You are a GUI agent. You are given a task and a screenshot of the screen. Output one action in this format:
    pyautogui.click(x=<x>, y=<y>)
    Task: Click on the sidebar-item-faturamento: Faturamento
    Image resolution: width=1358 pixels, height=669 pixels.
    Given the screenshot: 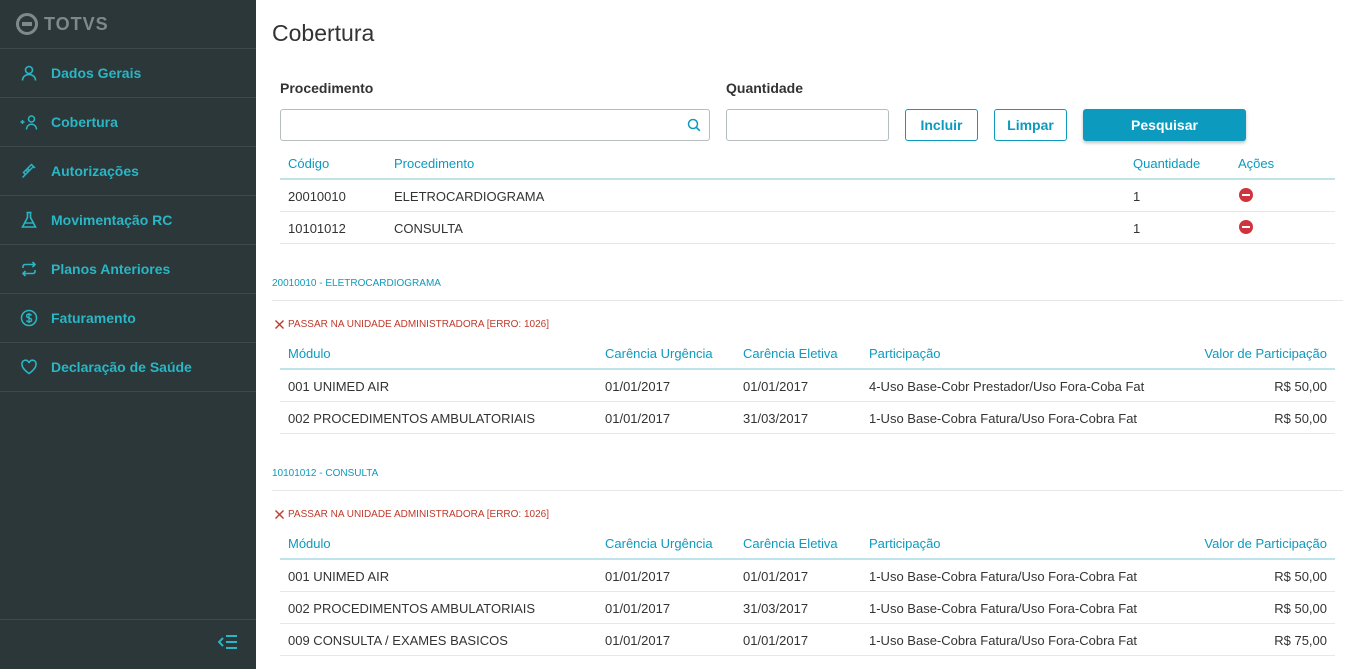 What is the action you would take?
    pyautogui.click(x=128, y=318)
    